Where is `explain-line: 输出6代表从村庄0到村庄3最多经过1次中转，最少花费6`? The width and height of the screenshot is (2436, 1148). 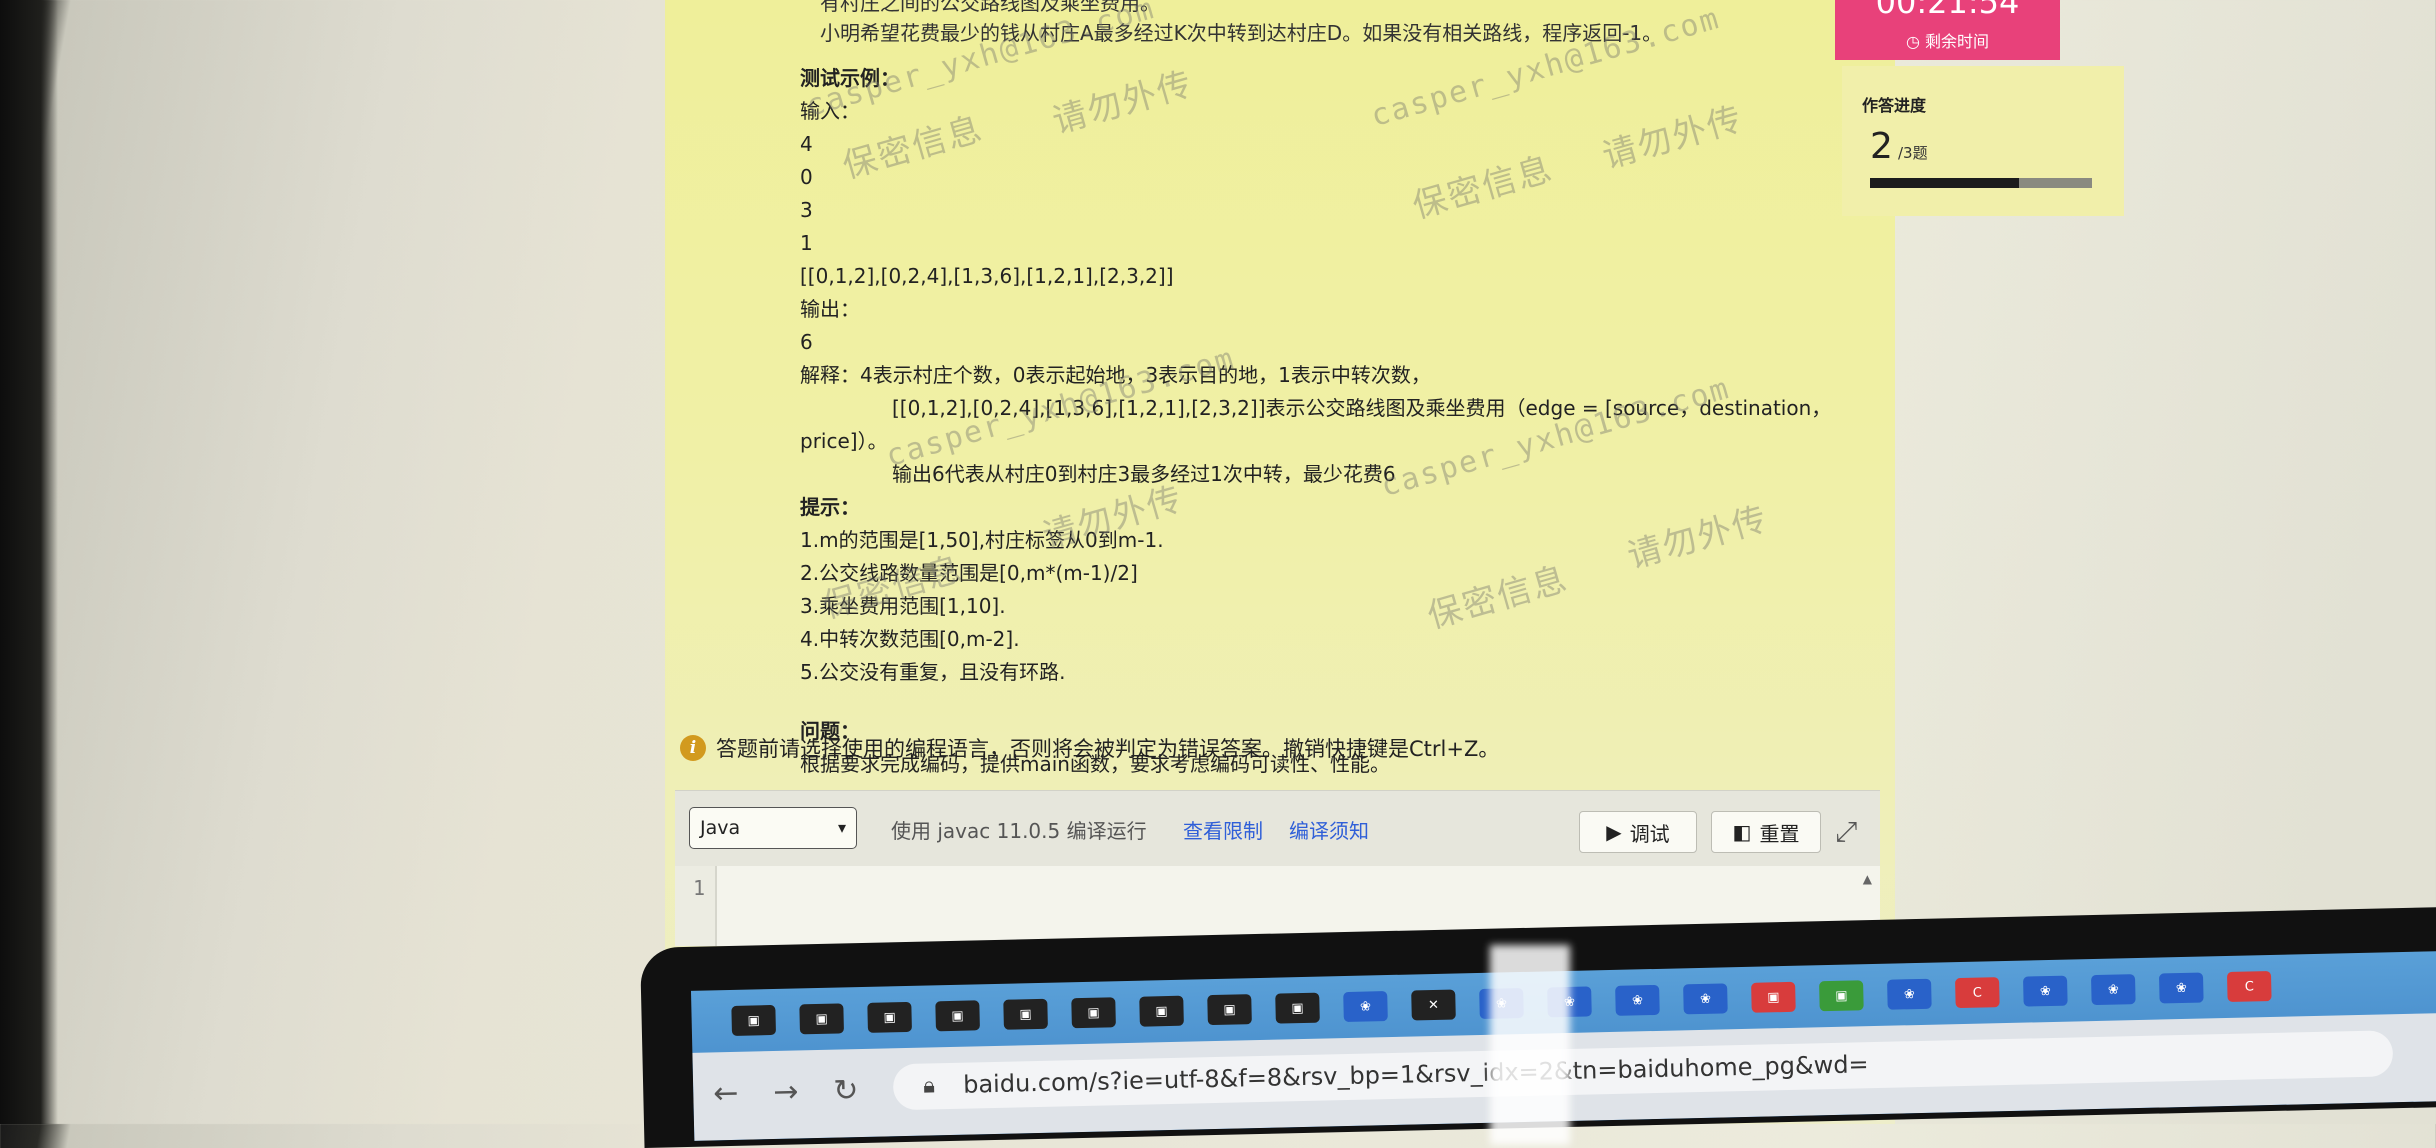 explain-line: 输出6代表从村庄0到村庄3最多经过1次中转，最少花费6 is located at coordinates (1144, 474).